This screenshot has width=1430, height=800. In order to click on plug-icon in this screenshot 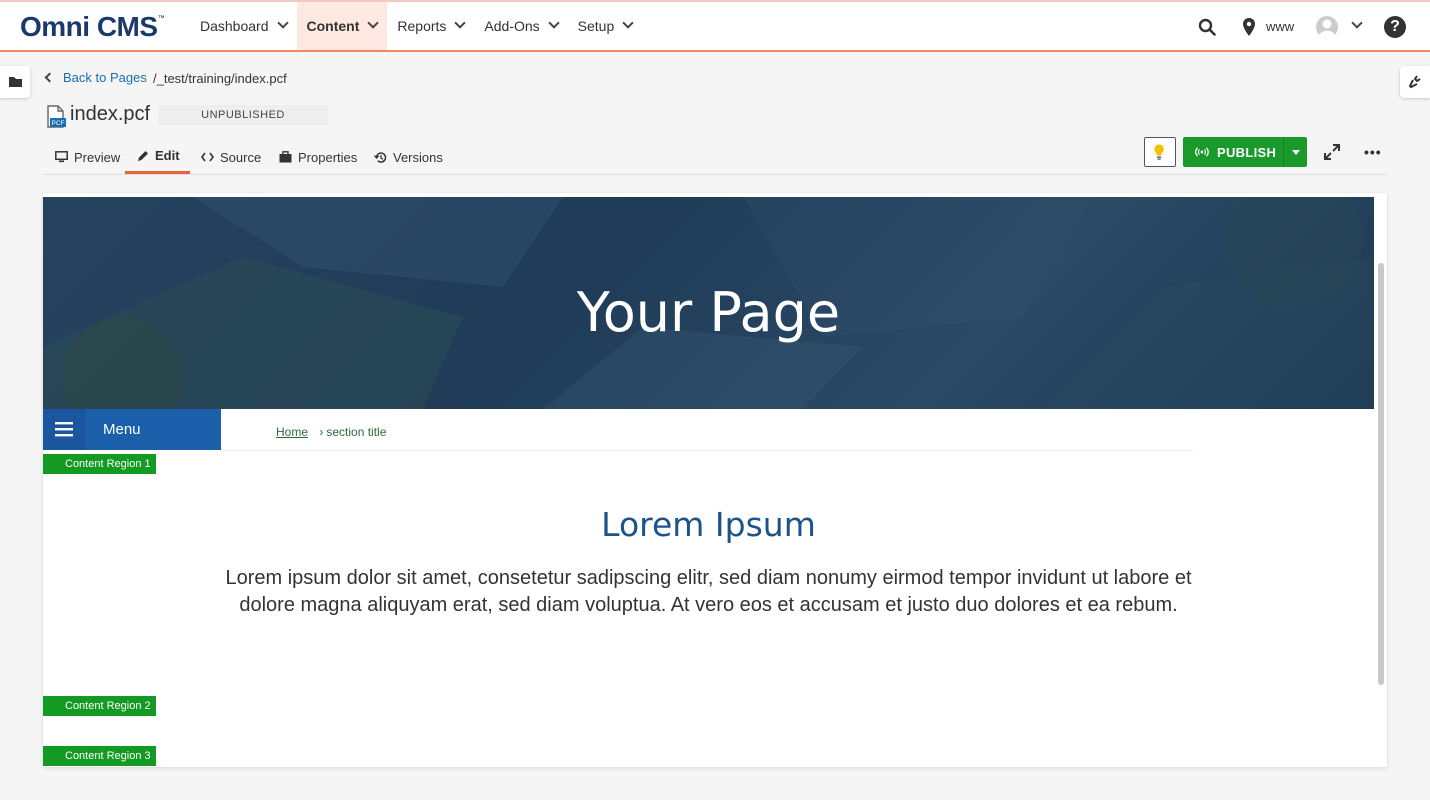, I will do `click(1414, 82)`.